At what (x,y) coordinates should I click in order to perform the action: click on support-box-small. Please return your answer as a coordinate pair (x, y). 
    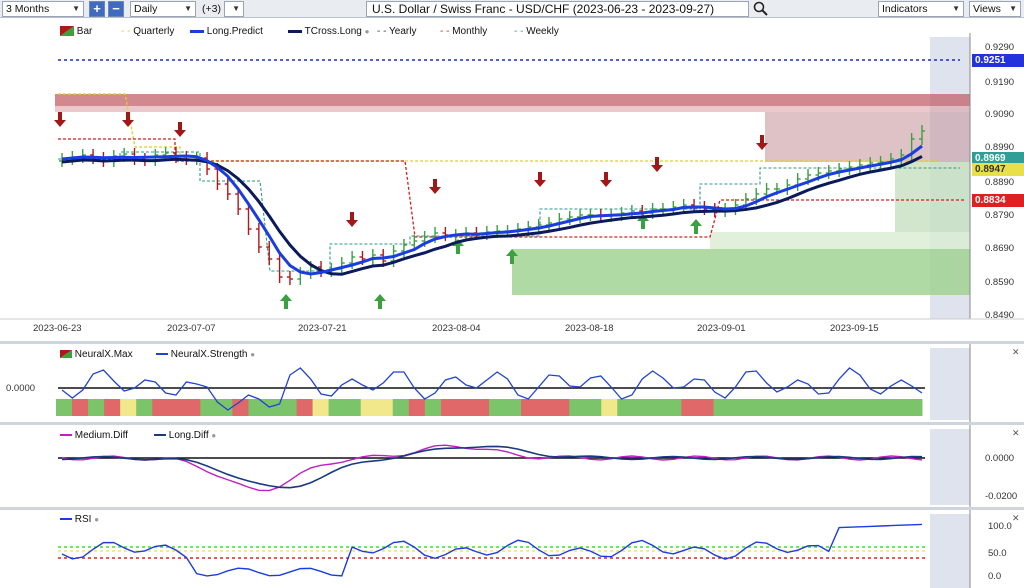
    Looking at the image, I should click on (932, 197).